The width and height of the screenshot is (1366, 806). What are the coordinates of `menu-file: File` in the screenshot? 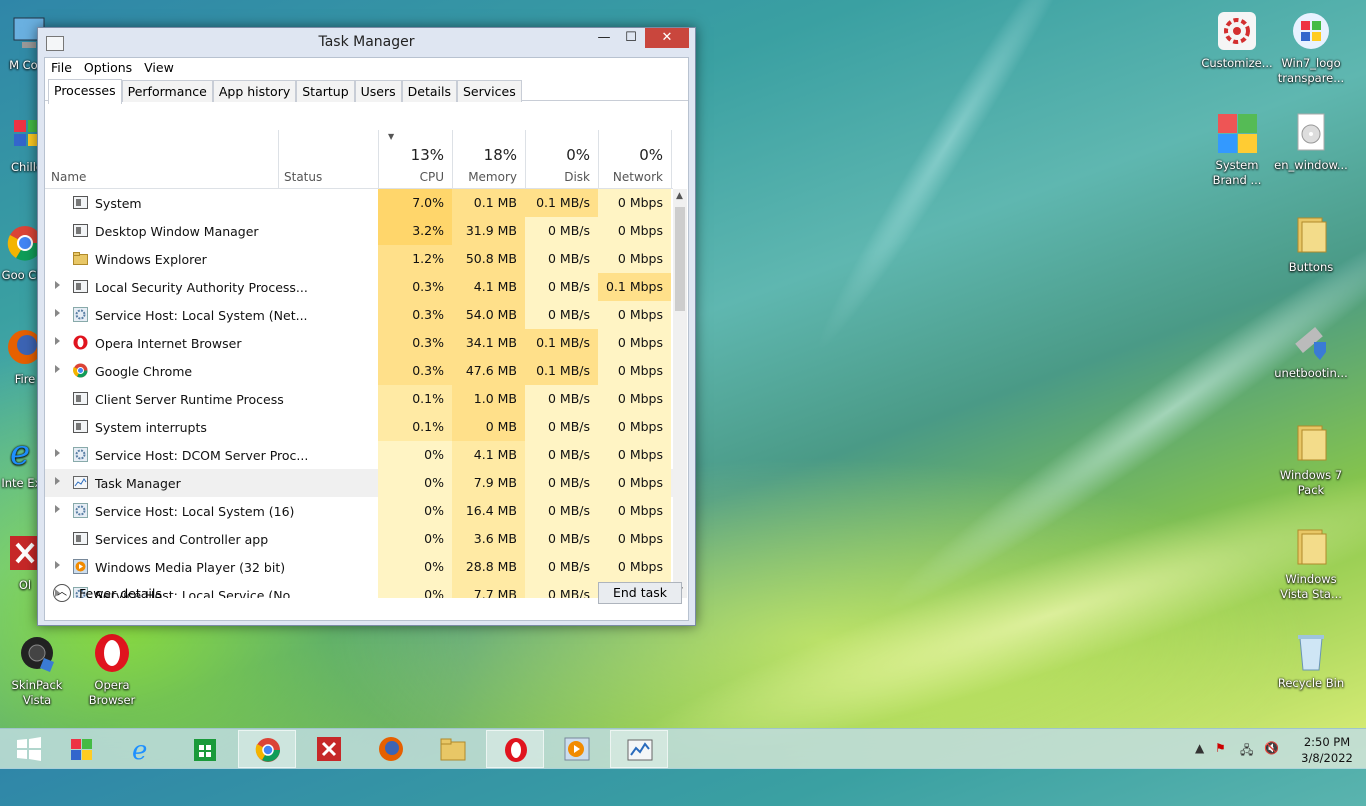 It's located at (61, 68).